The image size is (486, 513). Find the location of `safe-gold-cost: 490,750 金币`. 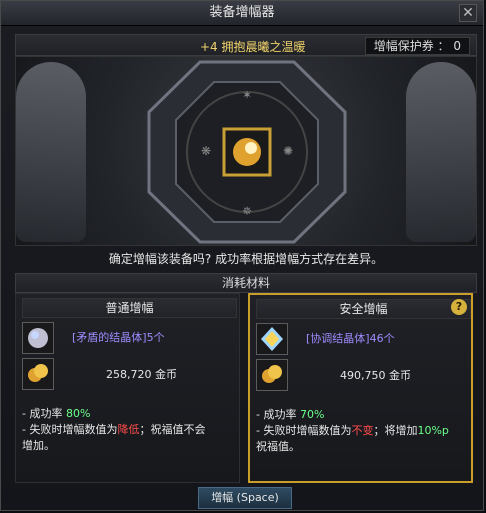

safe-gold-cost: 490,750 金币 is located at coordinates (375, 375).